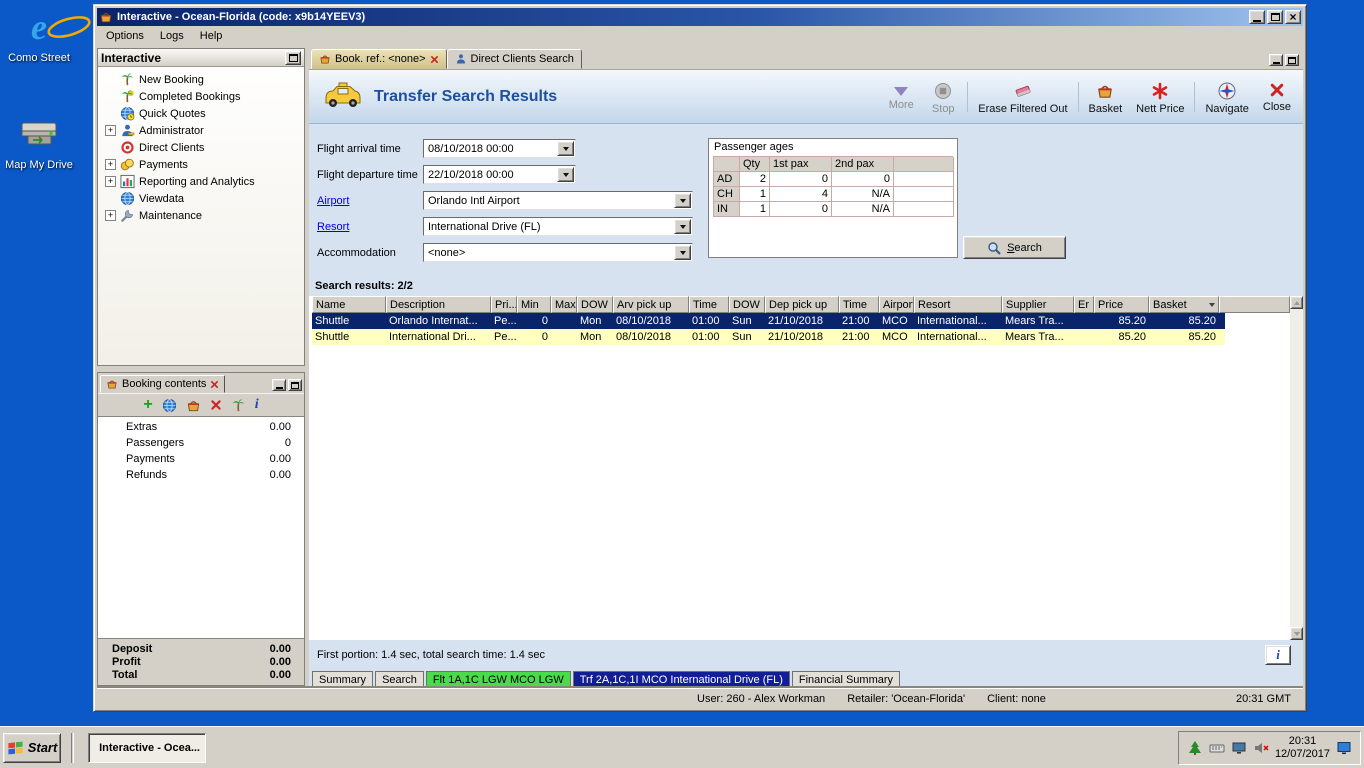 Image resolution: width=1364 pixels, height=768 pixels. What do you see at coordinates (238, 405) in the screenshot?
I see `palm-tree-icon` at bounding box center [238, 405].